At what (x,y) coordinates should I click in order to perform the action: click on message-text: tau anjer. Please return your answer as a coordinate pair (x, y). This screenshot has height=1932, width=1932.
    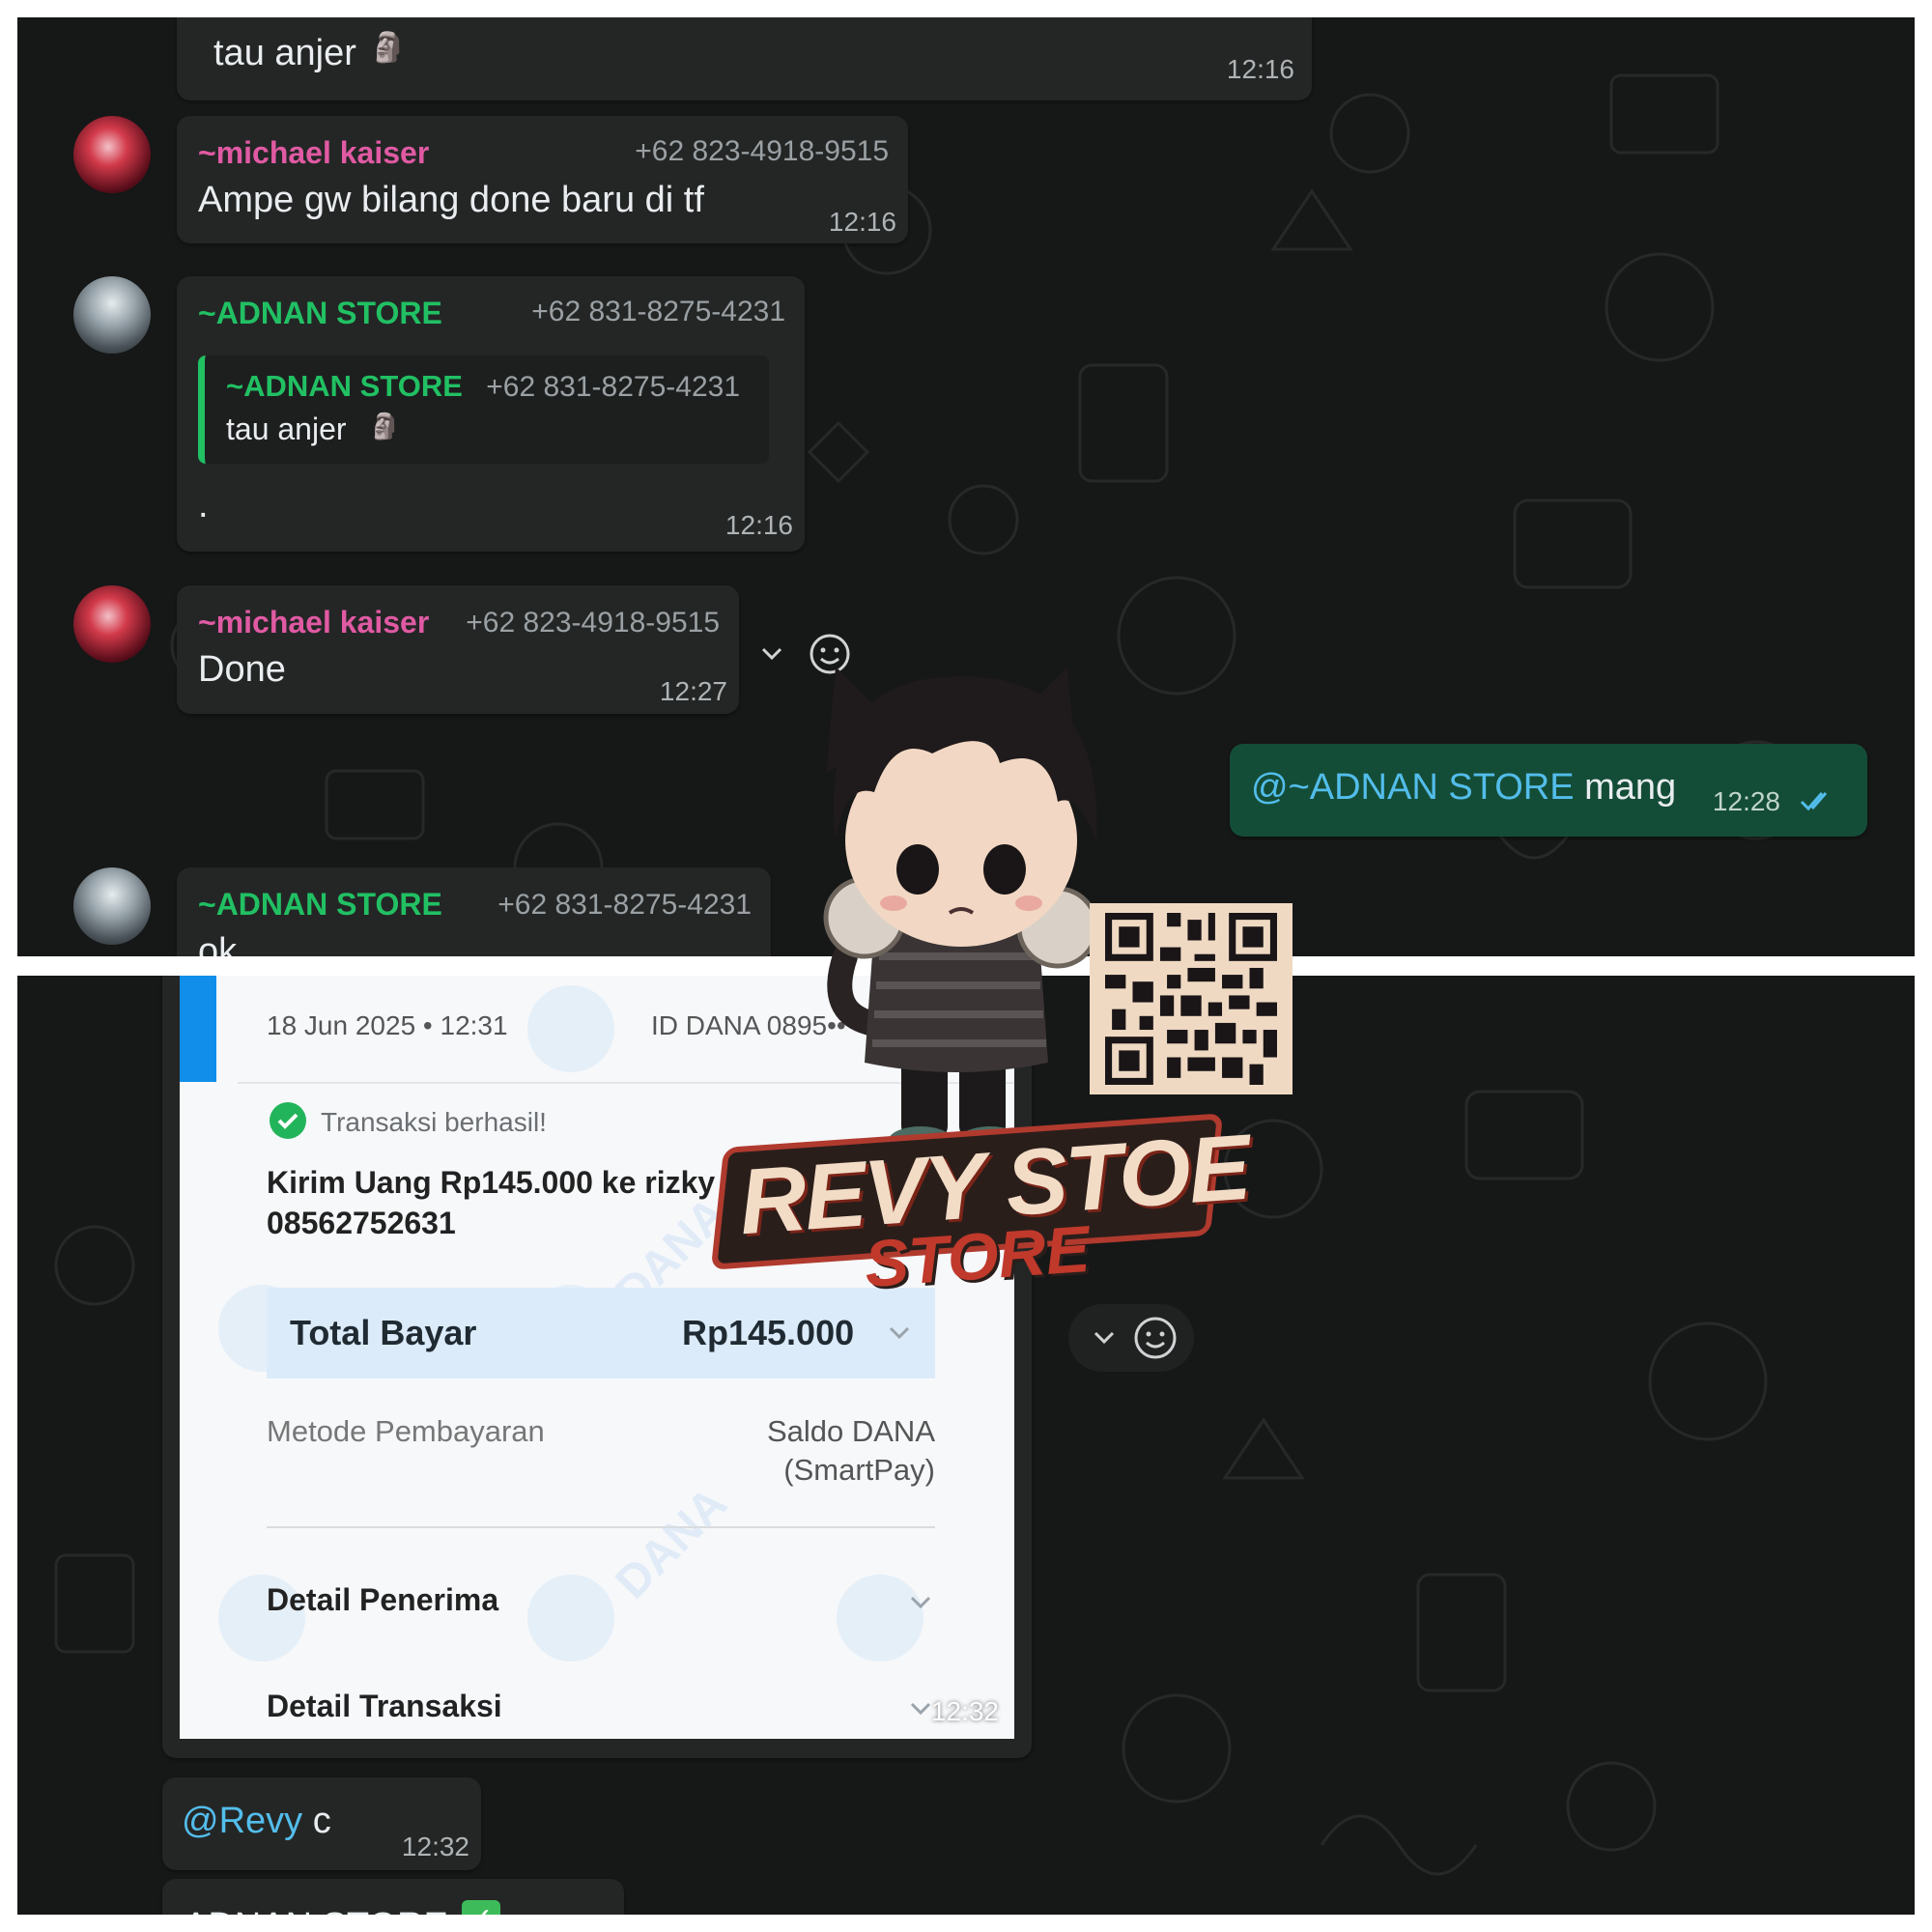
    Looking at the image, I should click on (284, 53).